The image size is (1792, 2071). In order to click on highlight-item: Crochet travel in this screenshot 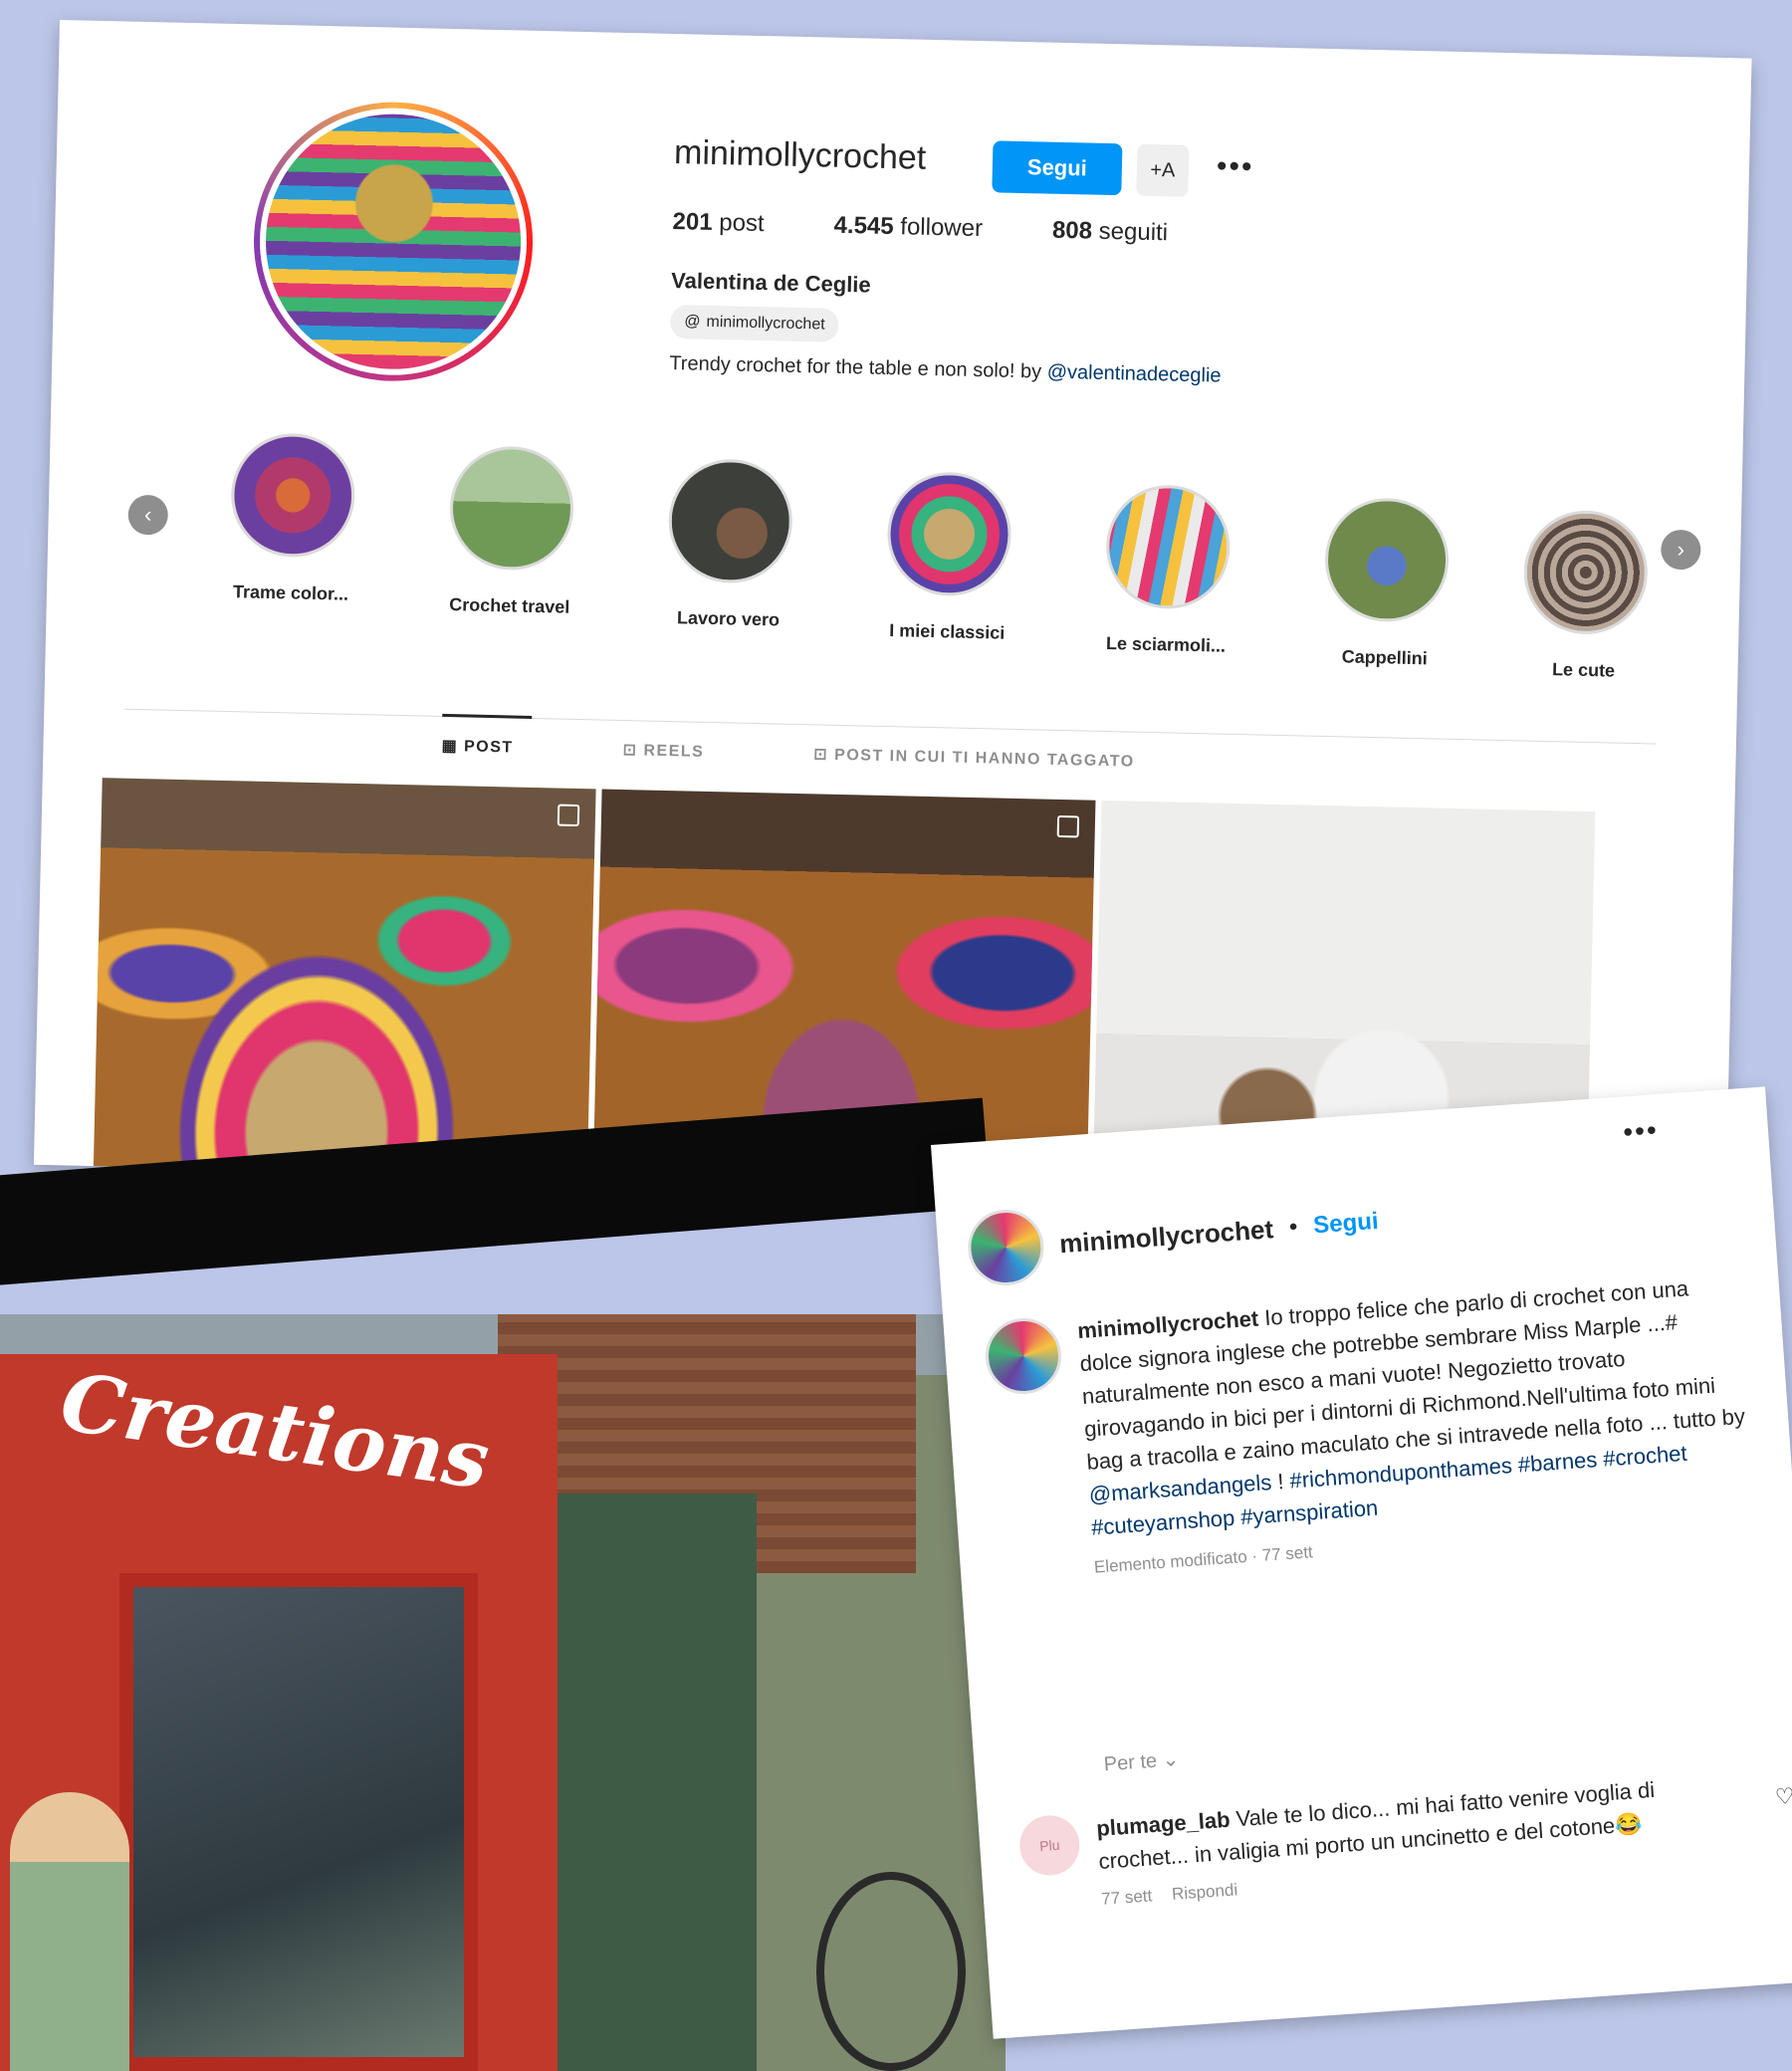, I will do `click(512, 532)`.